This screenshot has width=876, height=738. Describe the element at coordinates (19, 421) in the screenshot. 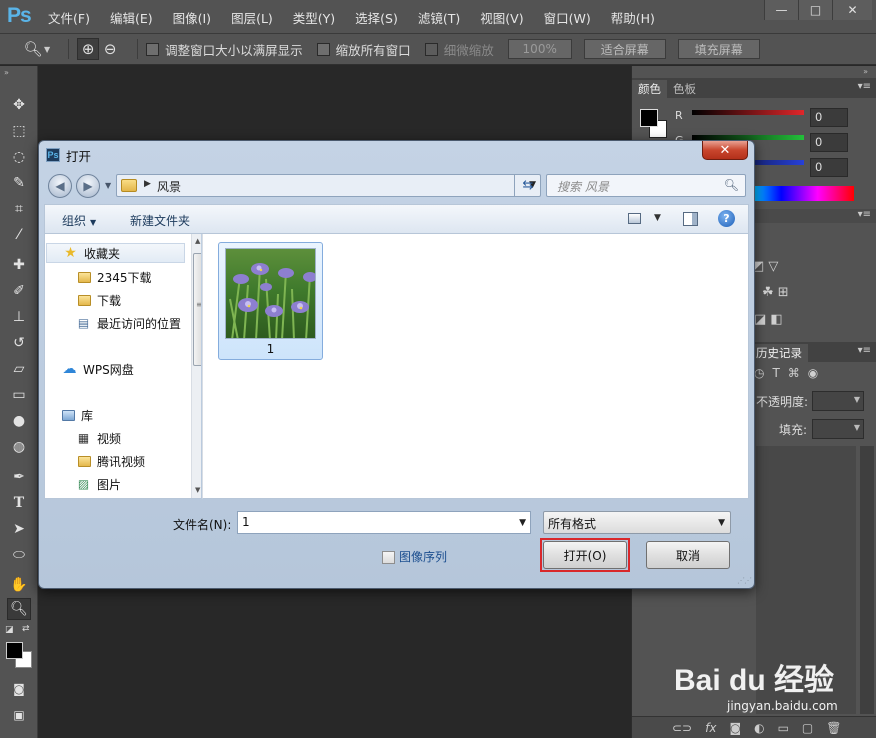

I see `blur-tool-icon: ●` at that location.